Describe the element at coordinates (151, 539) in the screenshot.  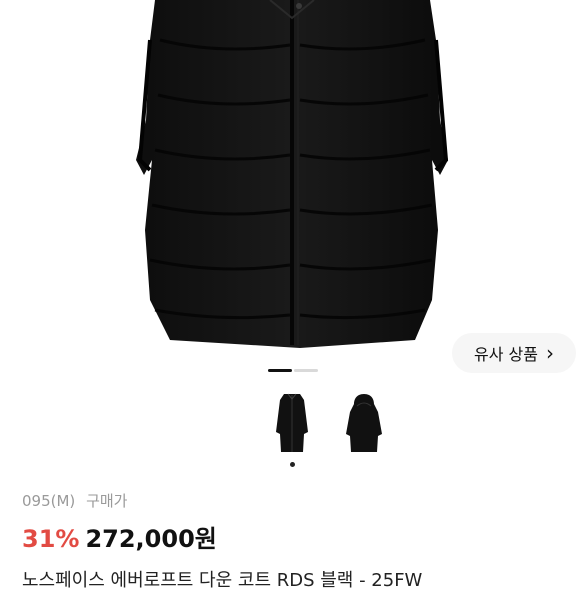
I see `price: 272,000원` at that location.